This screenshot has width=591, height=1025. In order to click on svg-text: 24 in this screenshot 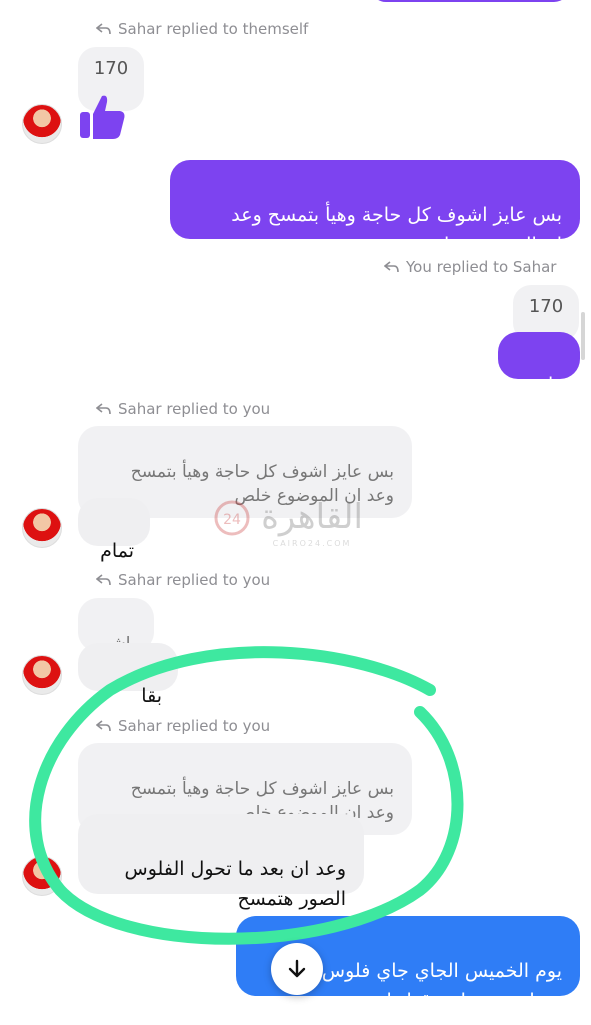, I will do `click(232, 520)`.